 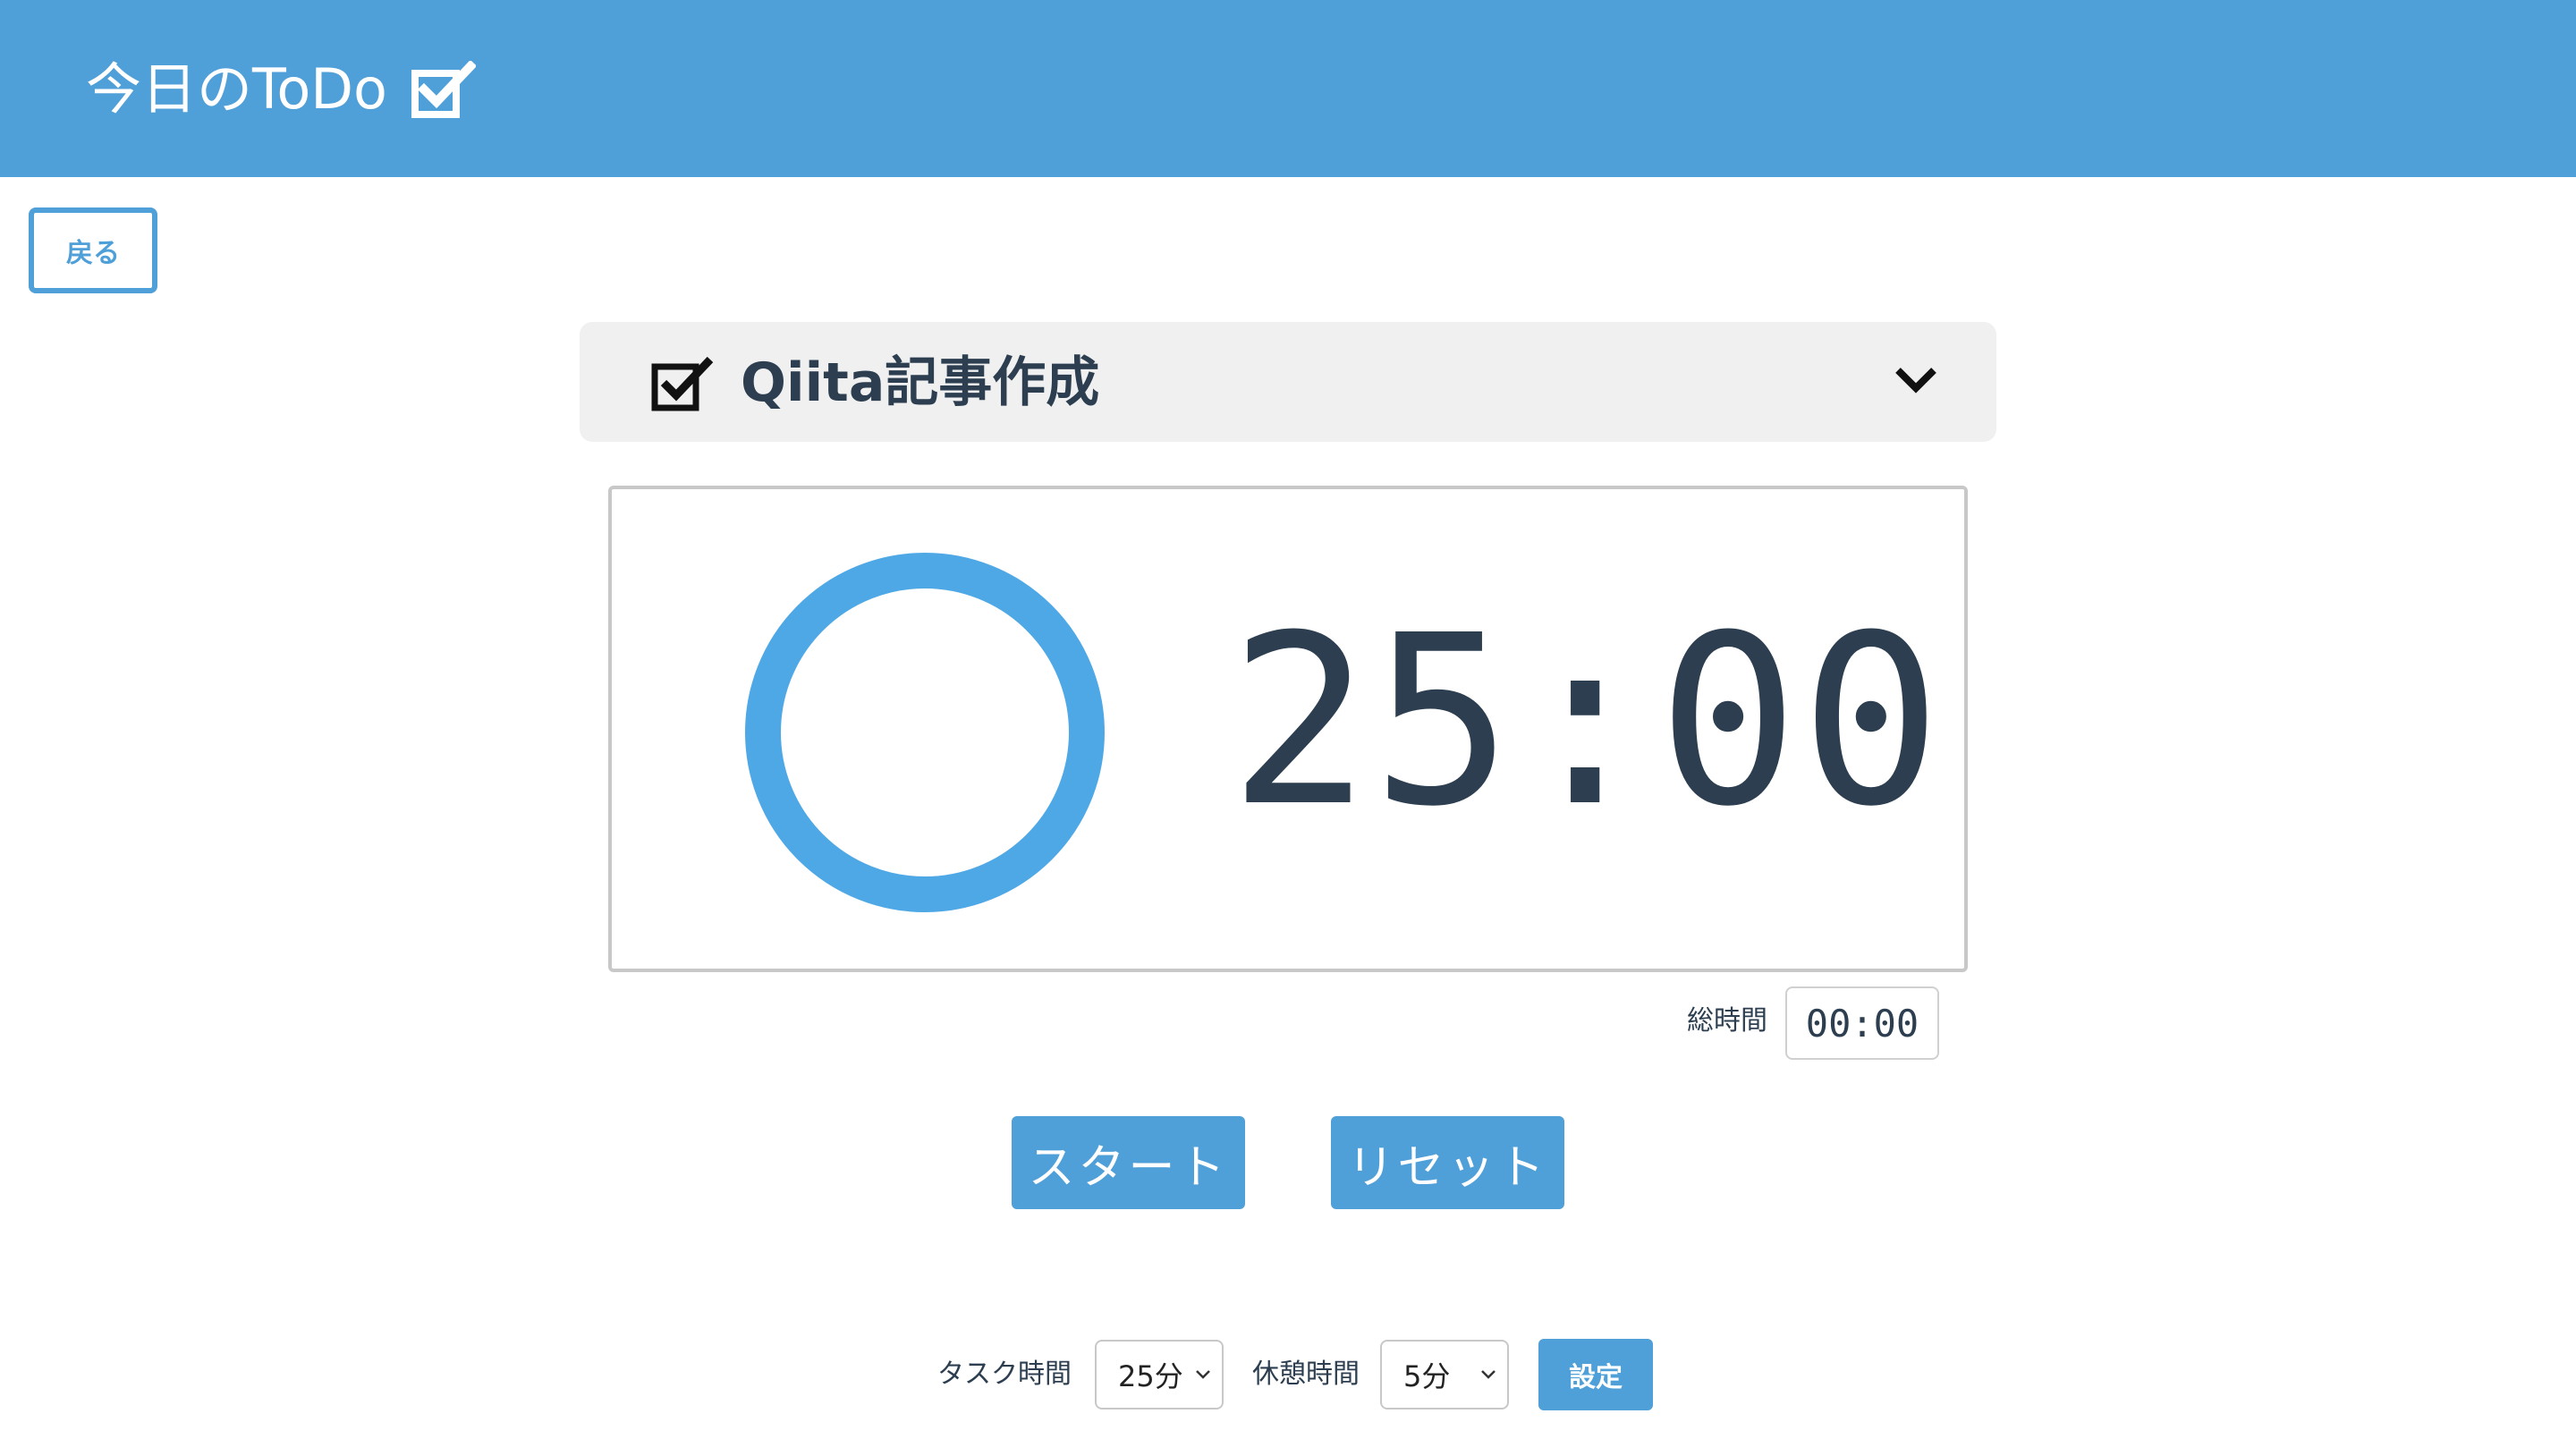 What do you see at coordinates (1288, 382) in the screenshot?
I see `task-header: Qiita記事作成` at bounding box center [1288, 382].